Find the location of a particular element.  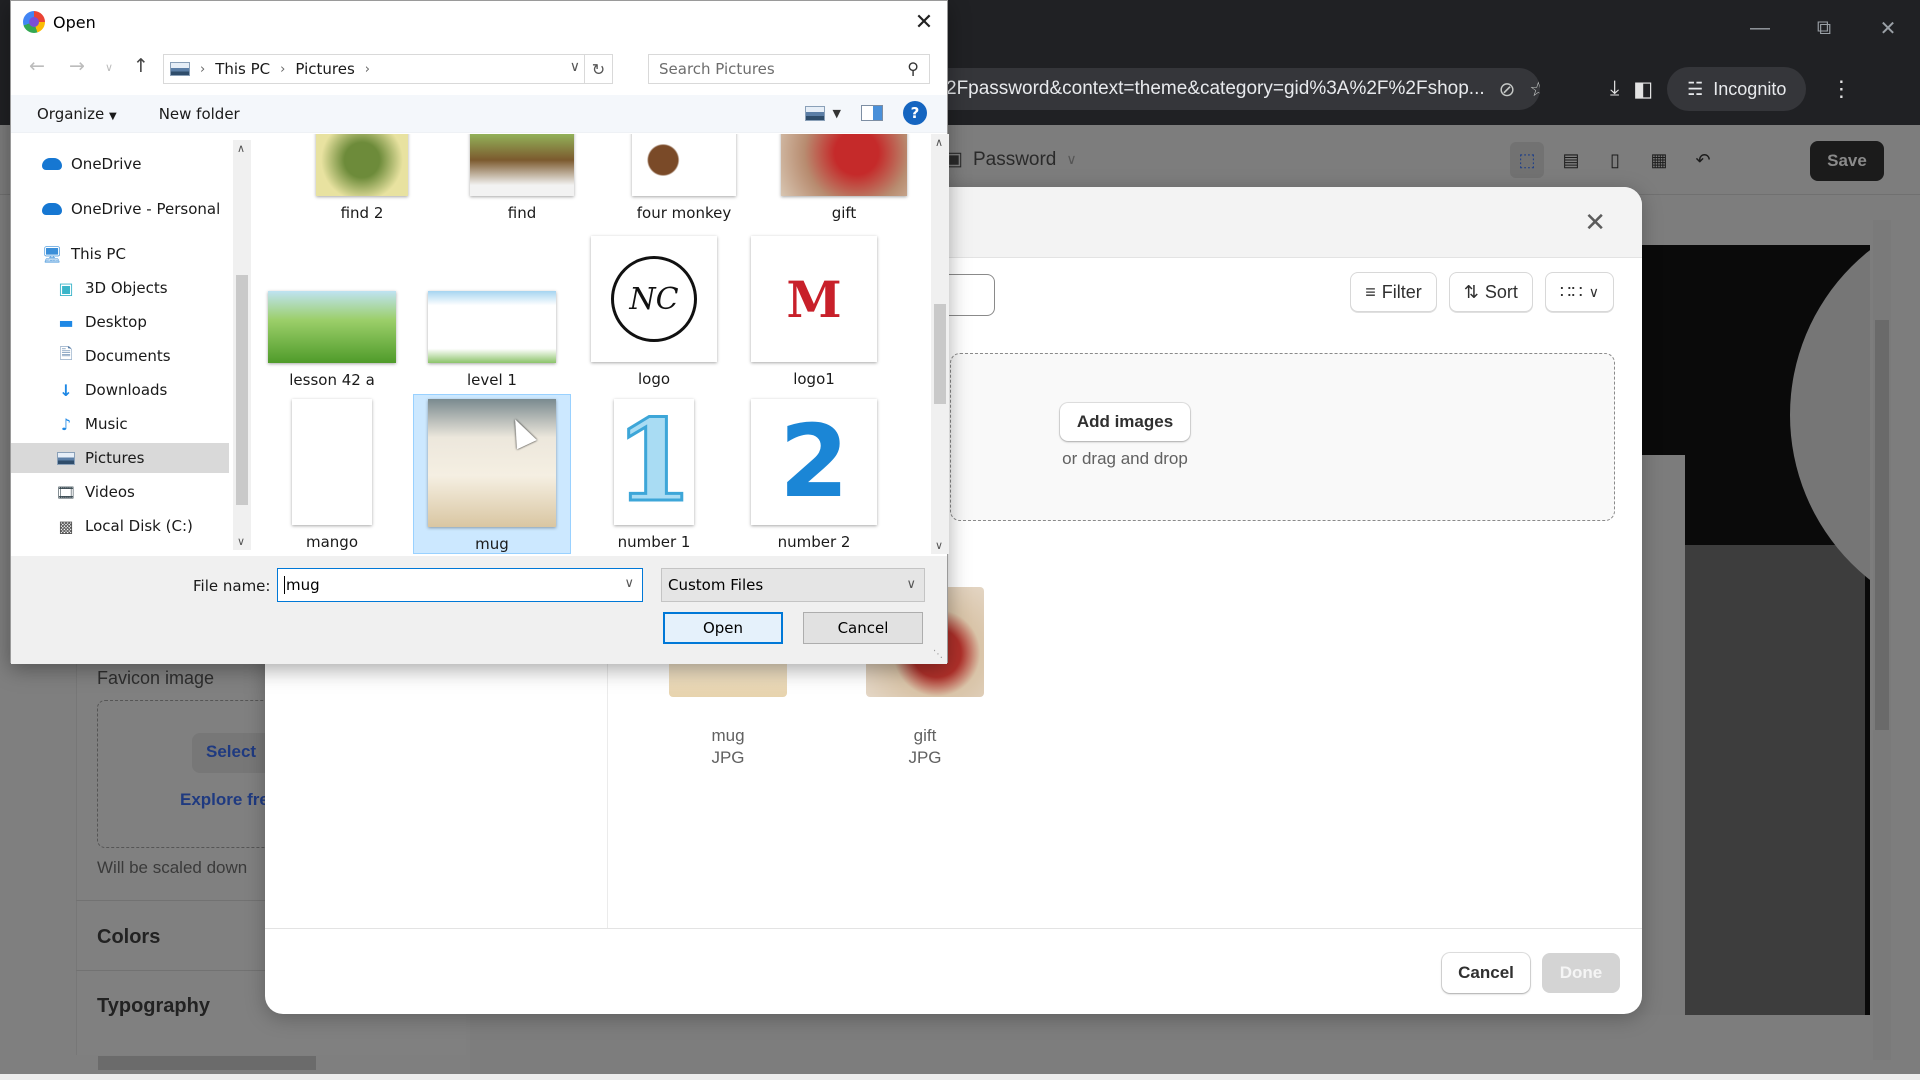

image-dropzone is located at coordinates (1282, 437).